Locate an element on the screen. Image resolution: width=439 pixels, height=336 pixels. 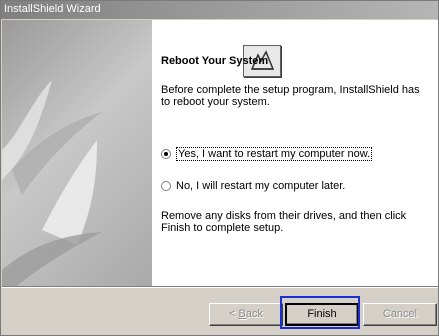
back-button: < Back is located at coordinates (246, 314).